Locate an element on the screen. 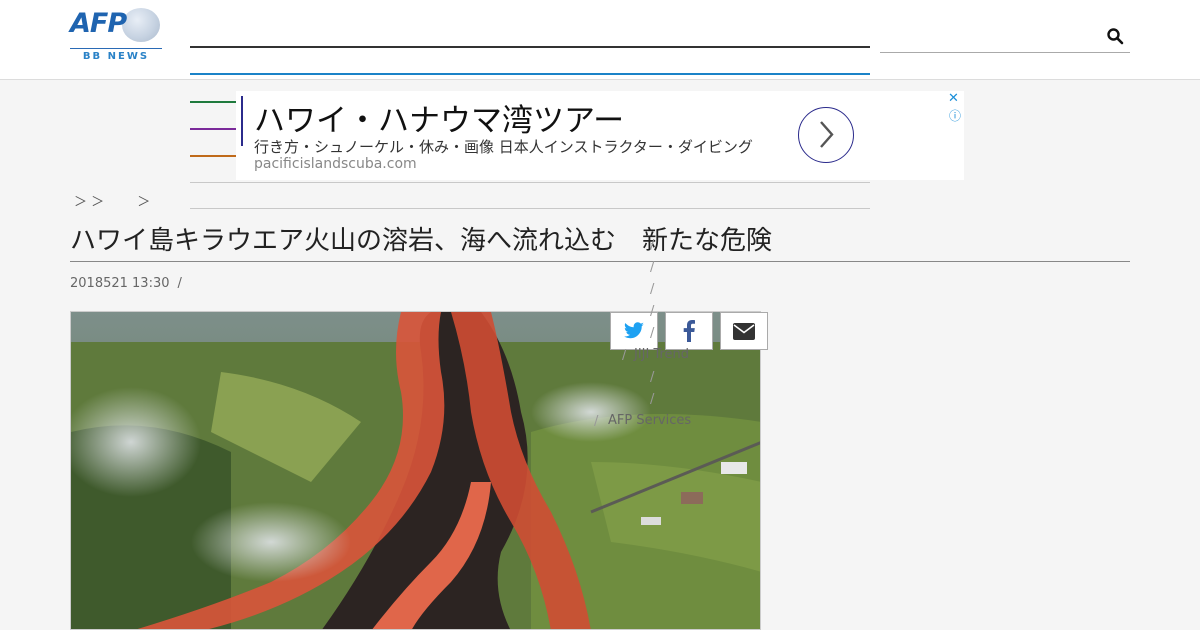 The height and width of the screenshot is (630, 1200). ad-url: pacificislandscuba.com is located at coordinates (335, 164).